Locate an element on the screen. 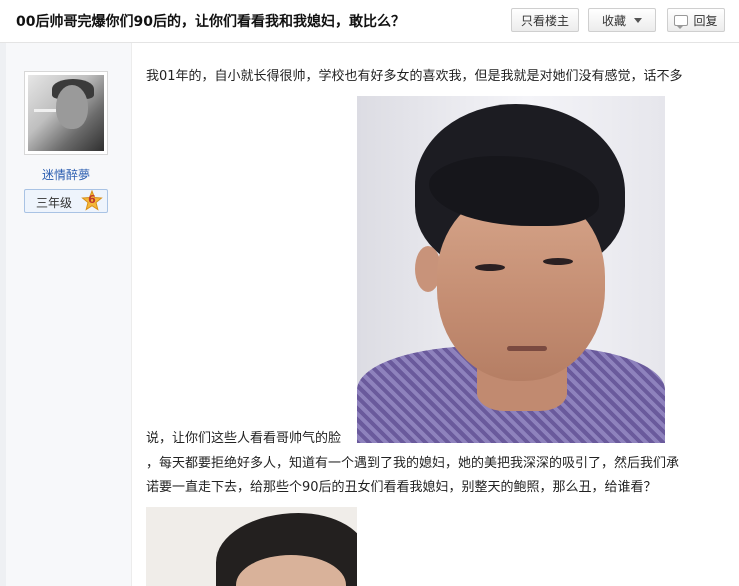 The height and width of the screenshot is (586, 739). level-number: 6 is located at coordinates (92, 199).